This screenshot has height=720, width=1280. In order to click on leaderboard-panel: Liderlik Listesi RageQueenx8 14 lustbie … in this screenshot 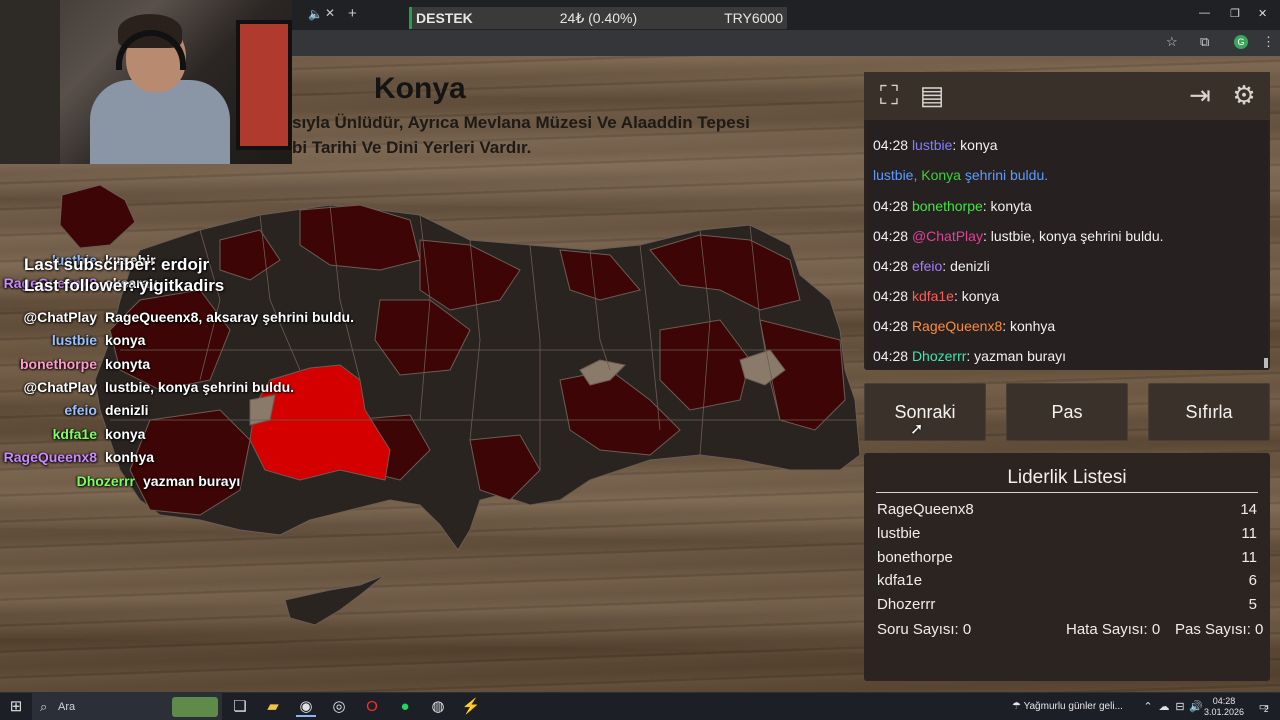, I will do `click(1067, 567)`.